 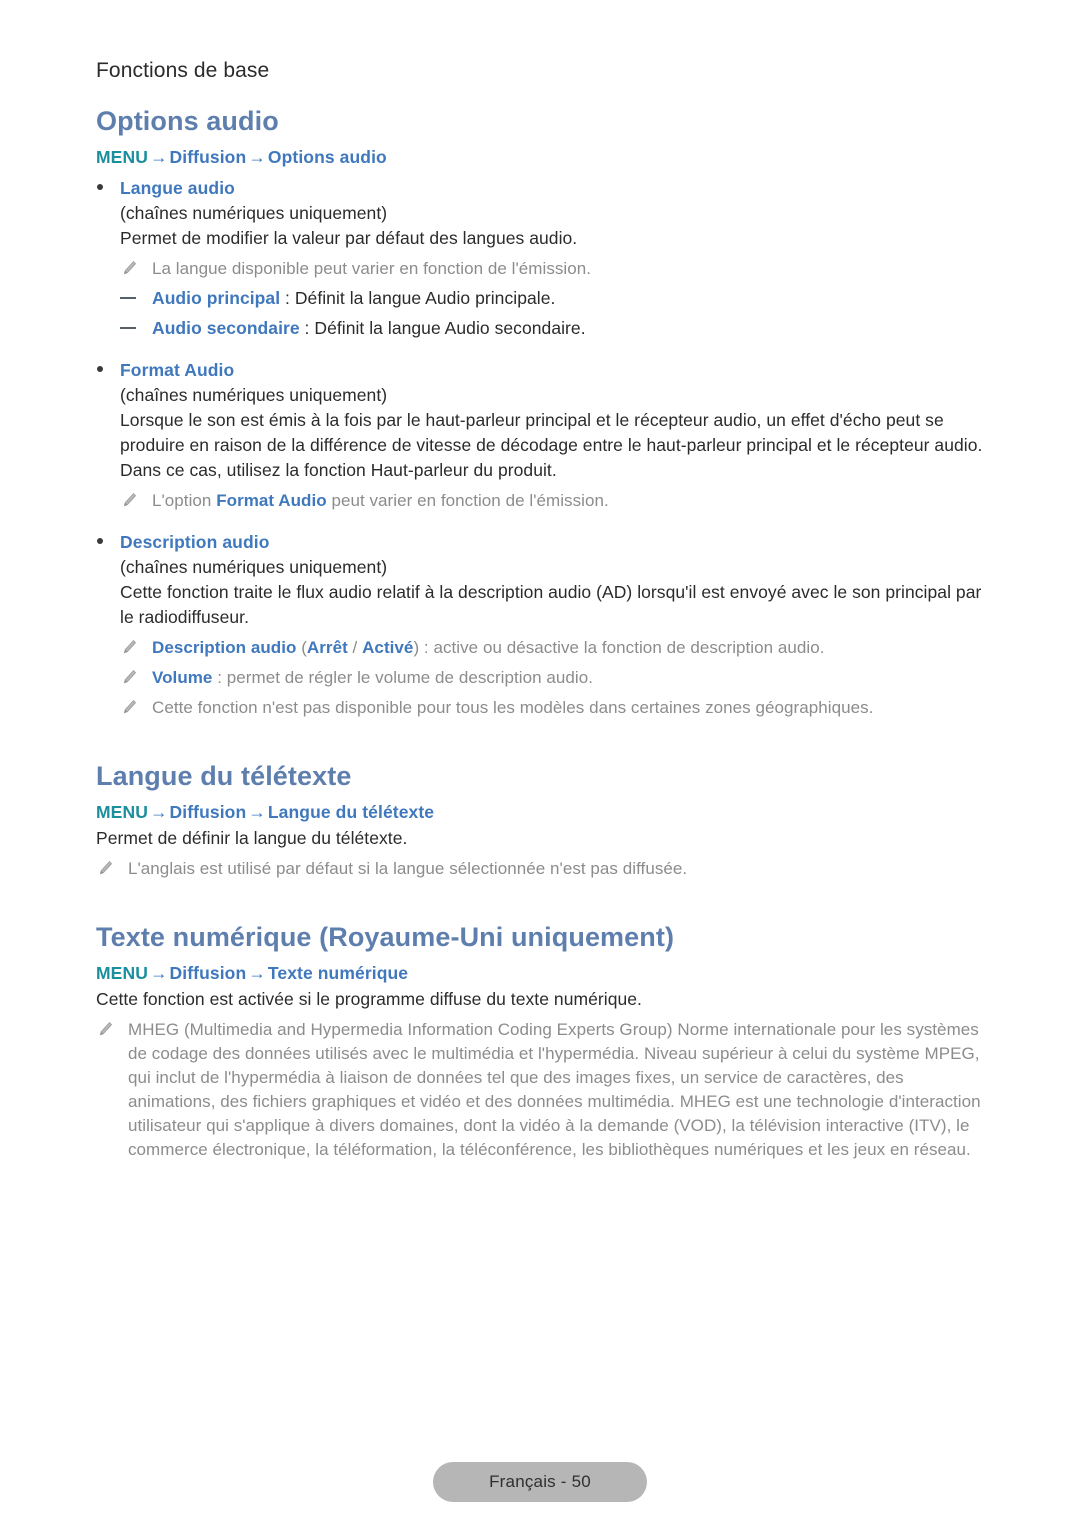 What do you see at coordinates (540, 186) in the screenshot?
I see `list-item: Langue audio` at bounding box center [540, 186].